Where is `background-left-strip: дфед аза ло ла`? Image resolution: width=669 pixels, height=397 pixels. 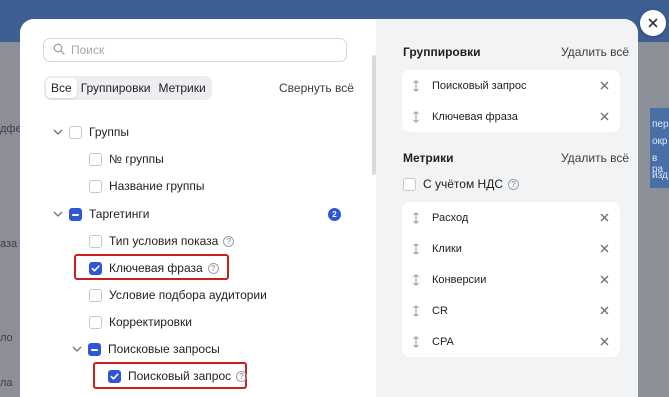 background-left-strip: дфед аза ло ла is located at coordinates (14, 219).